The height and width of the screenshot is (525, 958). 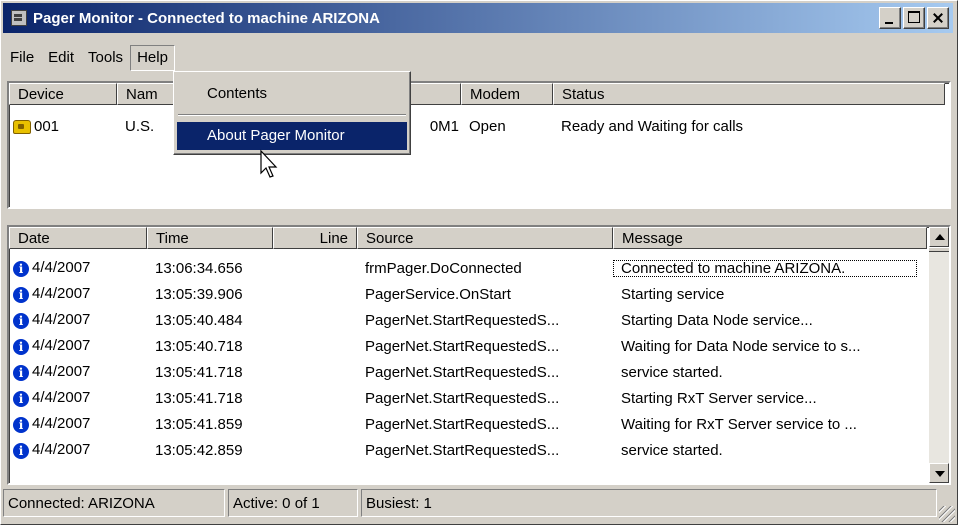 I want to click on close-button, so click(x=938, y=18).